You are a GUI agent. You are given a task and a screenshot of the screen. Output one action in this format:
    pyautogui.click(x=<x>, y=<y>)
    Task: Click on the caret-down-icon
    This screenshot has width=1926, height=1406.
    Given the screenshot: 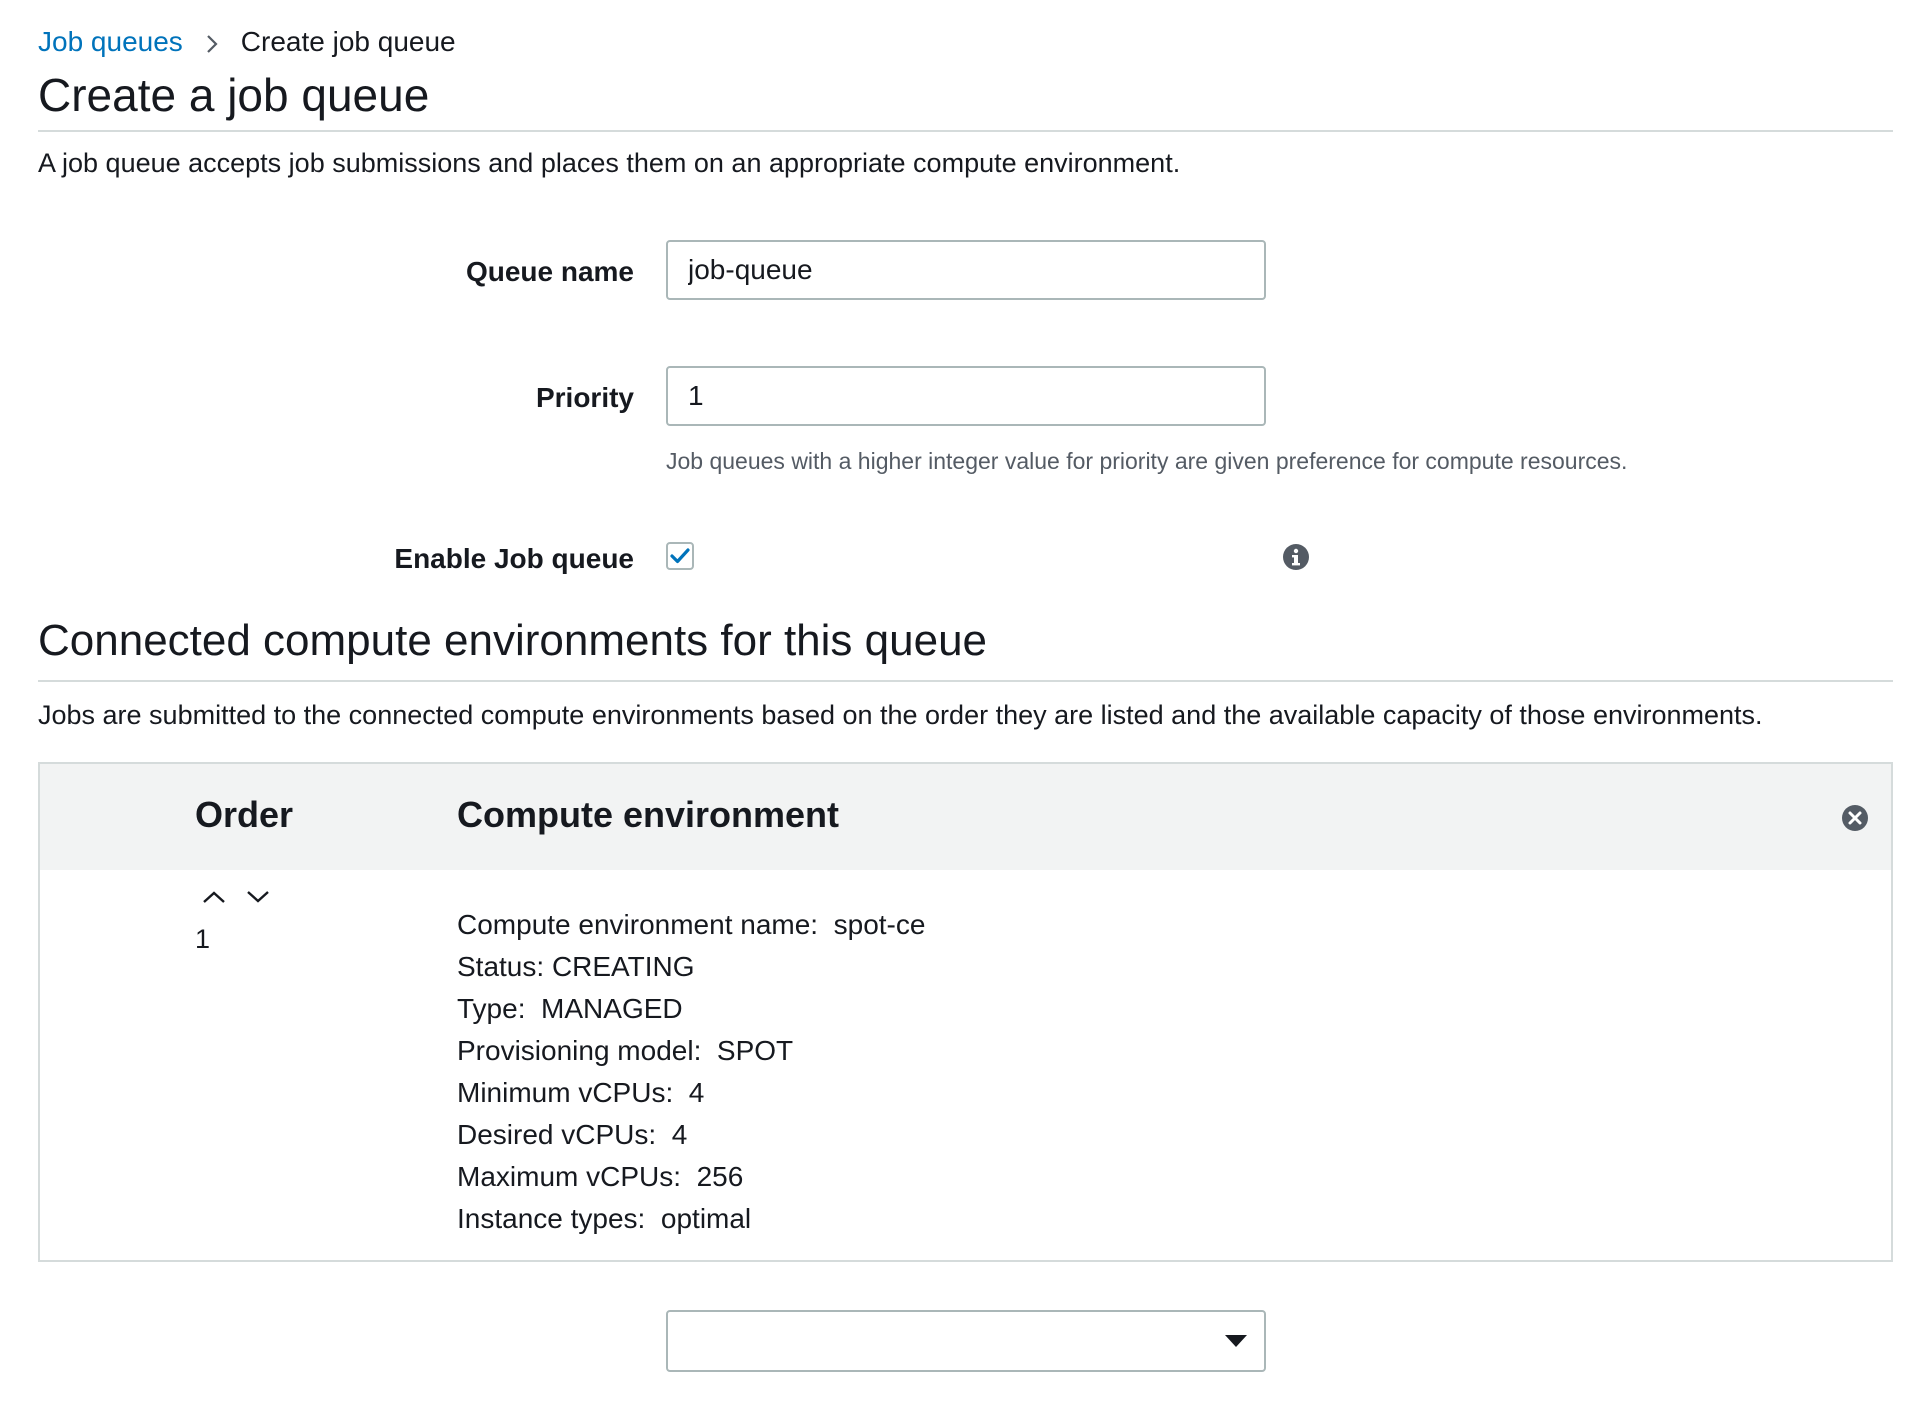 What is the action you would take?
    pyautogui.click(x=1236, y=1343)
    